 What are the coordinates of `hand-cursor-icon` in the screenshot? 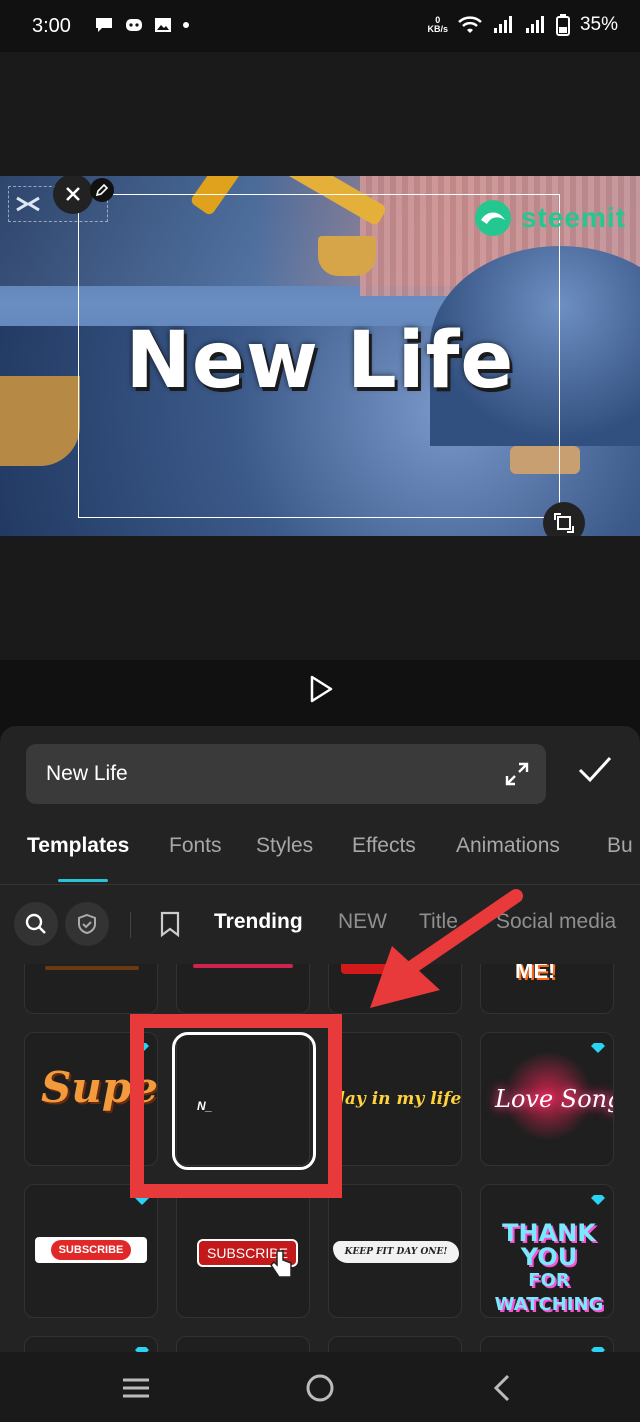 It's located at (281, 1264).